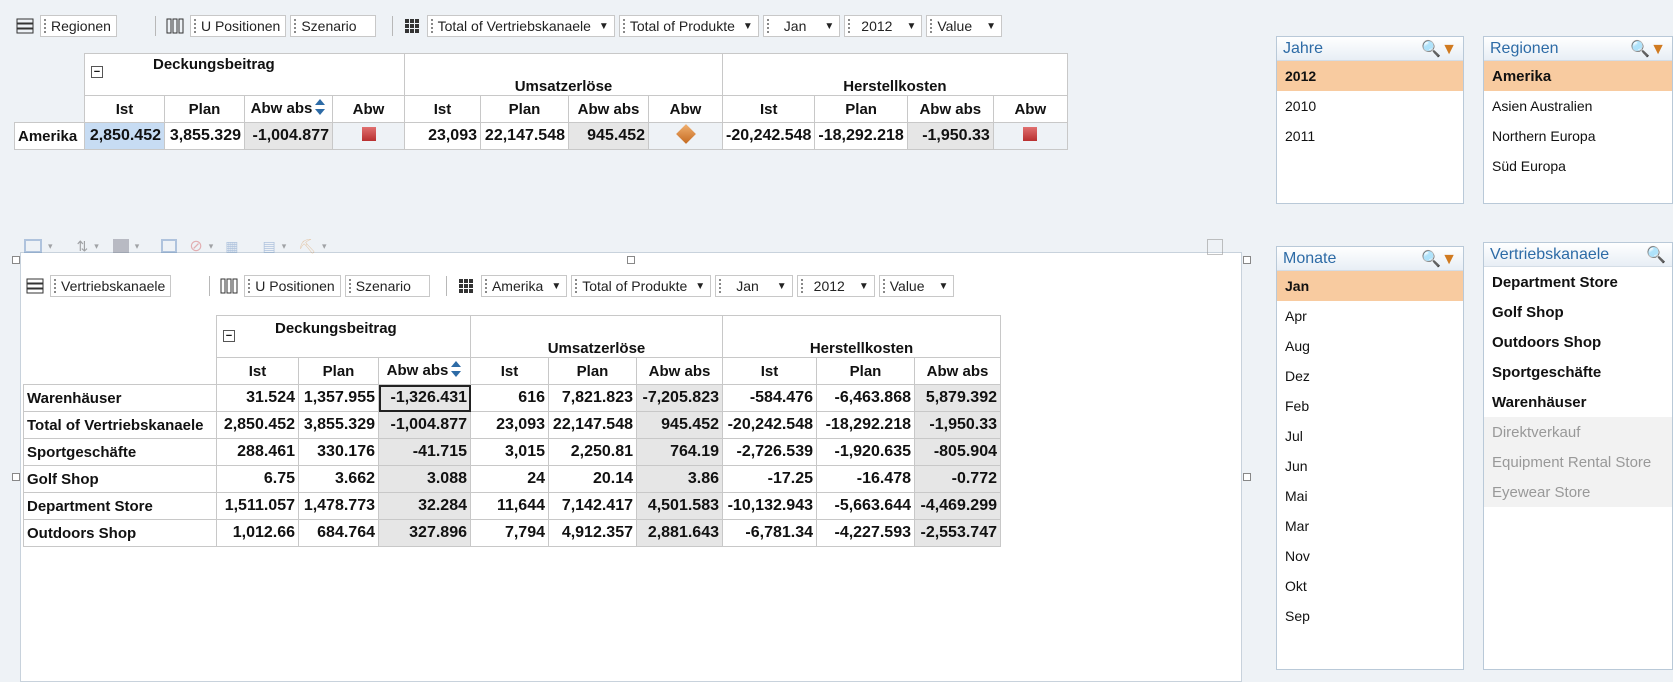  I want to click on data-cell: 616, so click(509, 398).